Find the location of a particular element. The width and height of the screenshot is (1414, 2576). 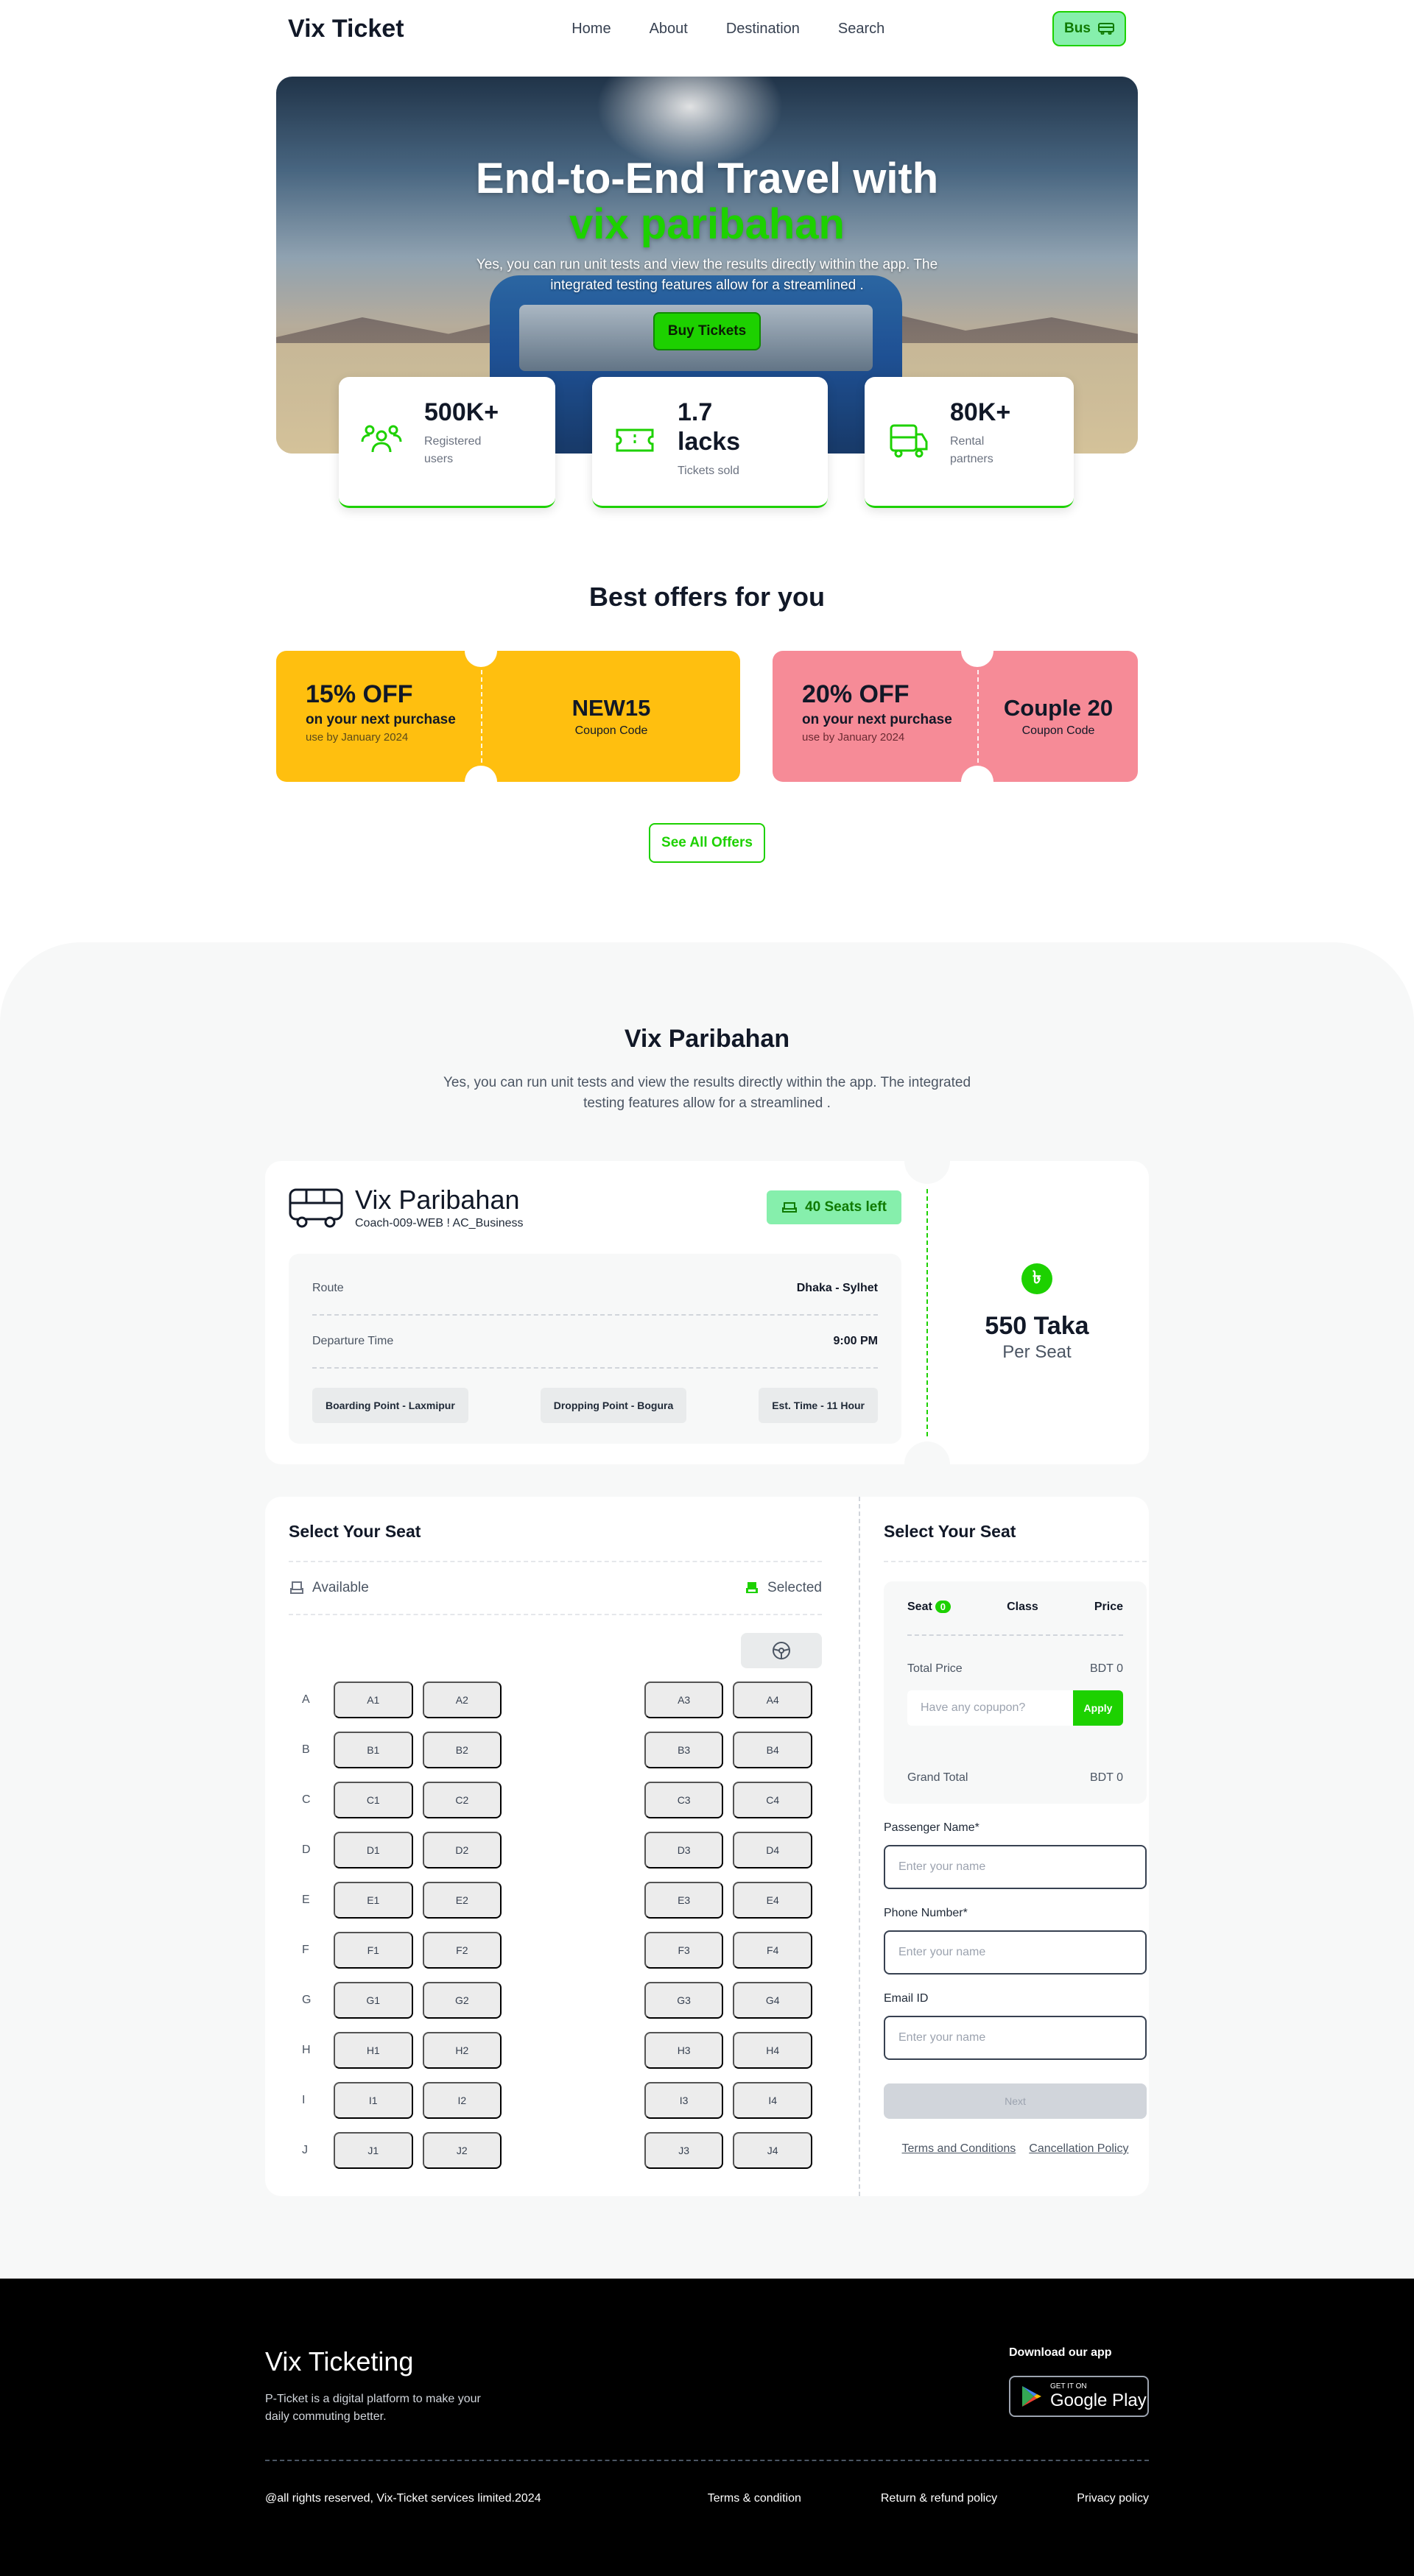

seat-A3: A3 is located at coordinates (684, 1700).